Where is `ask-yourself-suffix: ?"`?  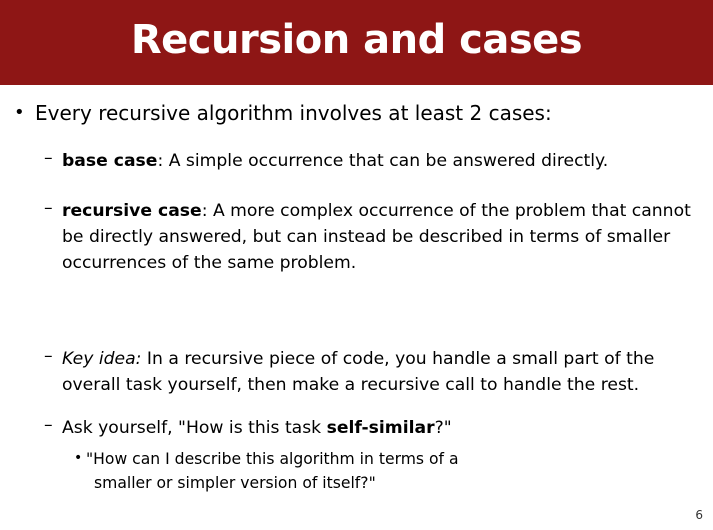 ask-yourself-suffix: ?" is located at coordinates (443, 428).